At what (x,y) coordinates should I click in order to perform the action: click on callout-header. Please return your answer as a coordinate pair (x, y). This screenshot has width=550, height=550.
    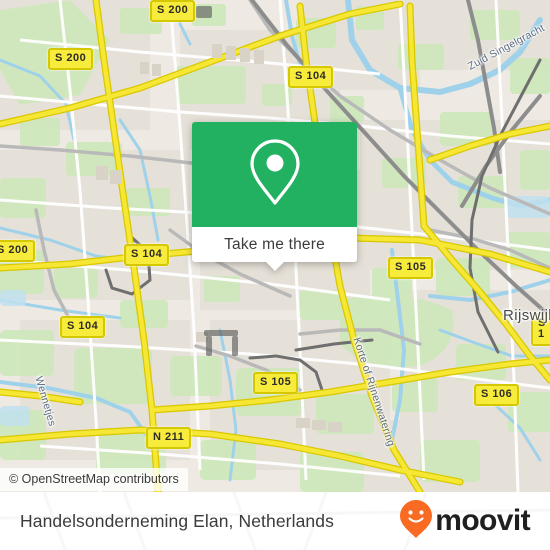
    Looking at the image, I should click on (274, 174).